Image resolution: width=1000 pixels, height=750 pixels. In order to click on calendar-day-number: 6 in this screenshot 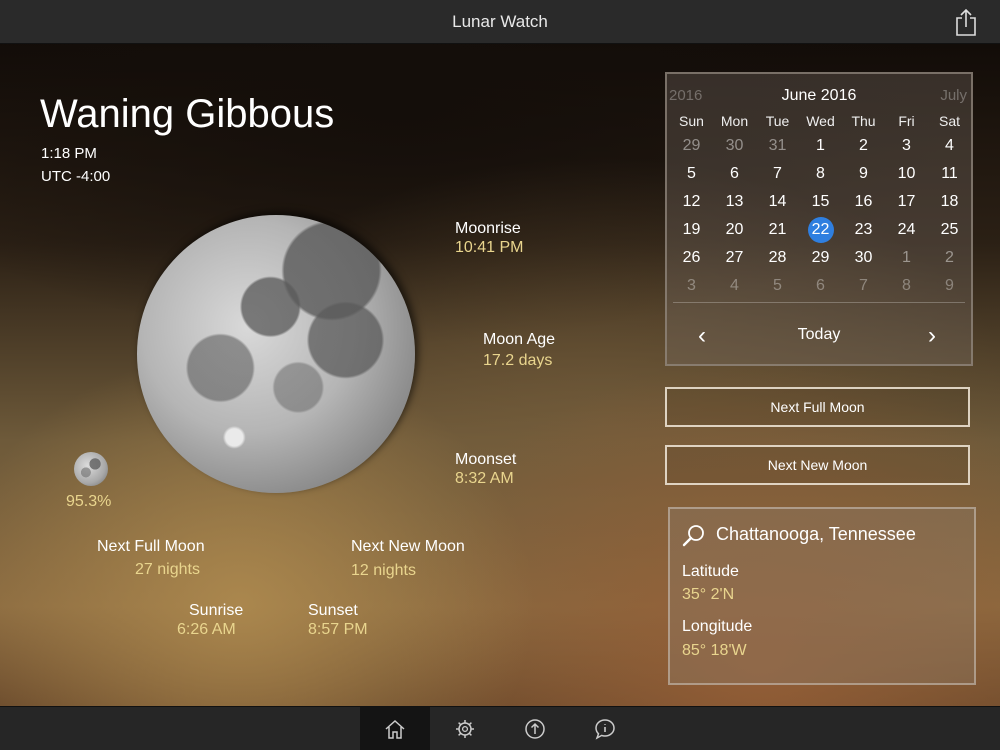, I will do `click(820, 285)`.